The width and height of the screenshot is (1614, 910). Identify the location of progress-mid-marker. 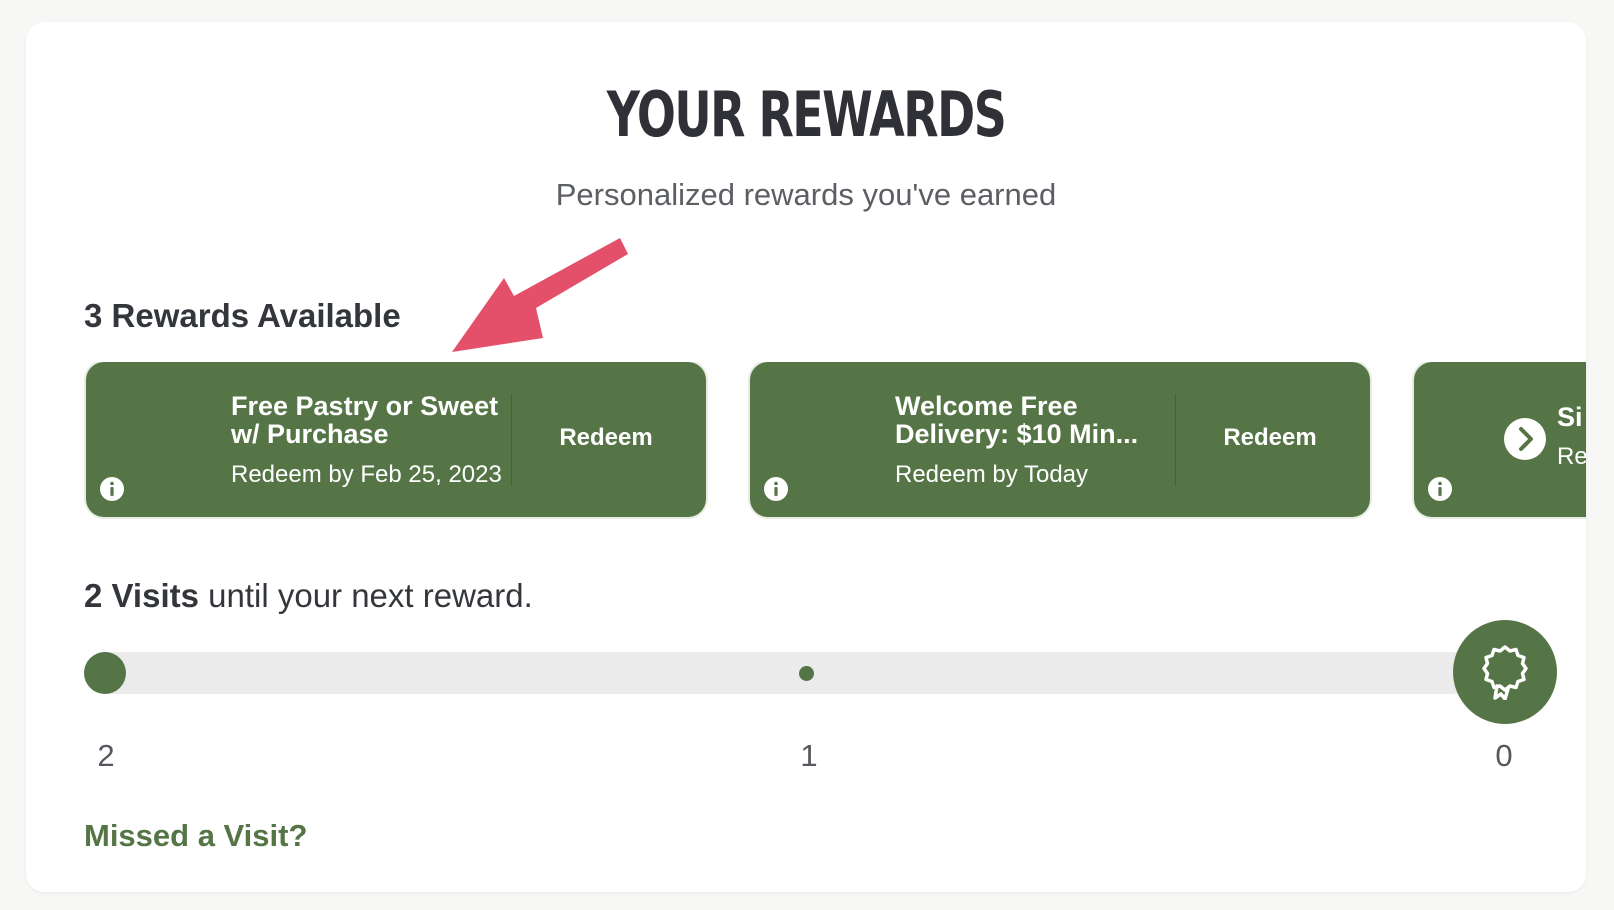
(806, 673).